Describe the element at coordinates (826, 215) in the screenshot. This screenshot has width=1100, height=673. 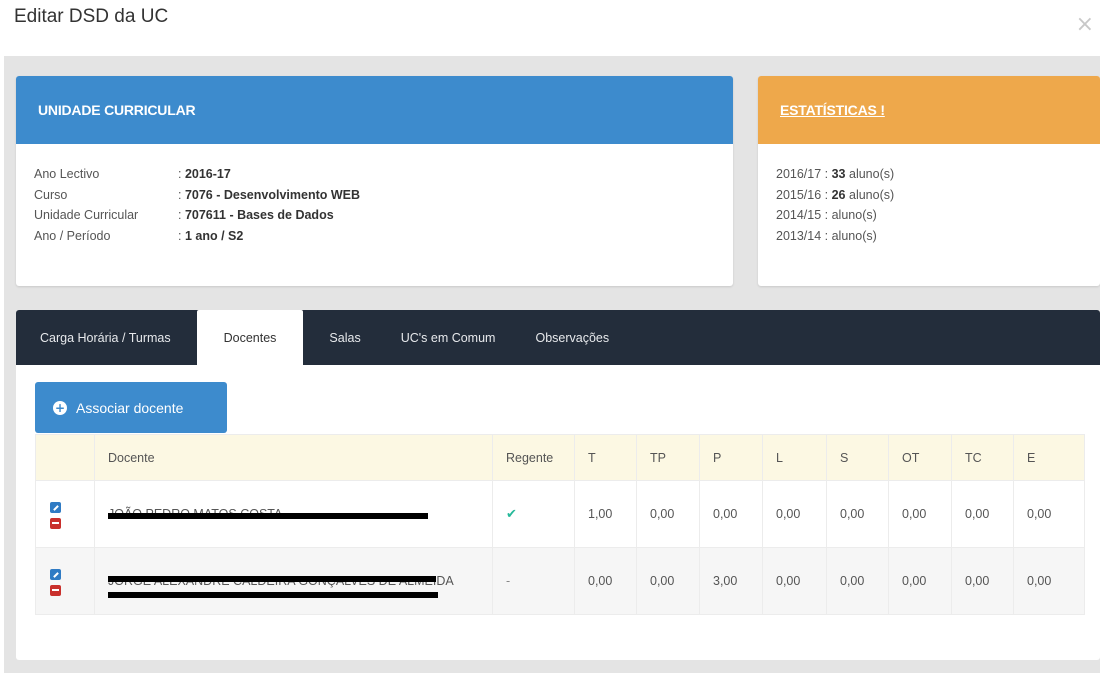
I see `stat-line: 2014/15 : aluno(s)` at that location.